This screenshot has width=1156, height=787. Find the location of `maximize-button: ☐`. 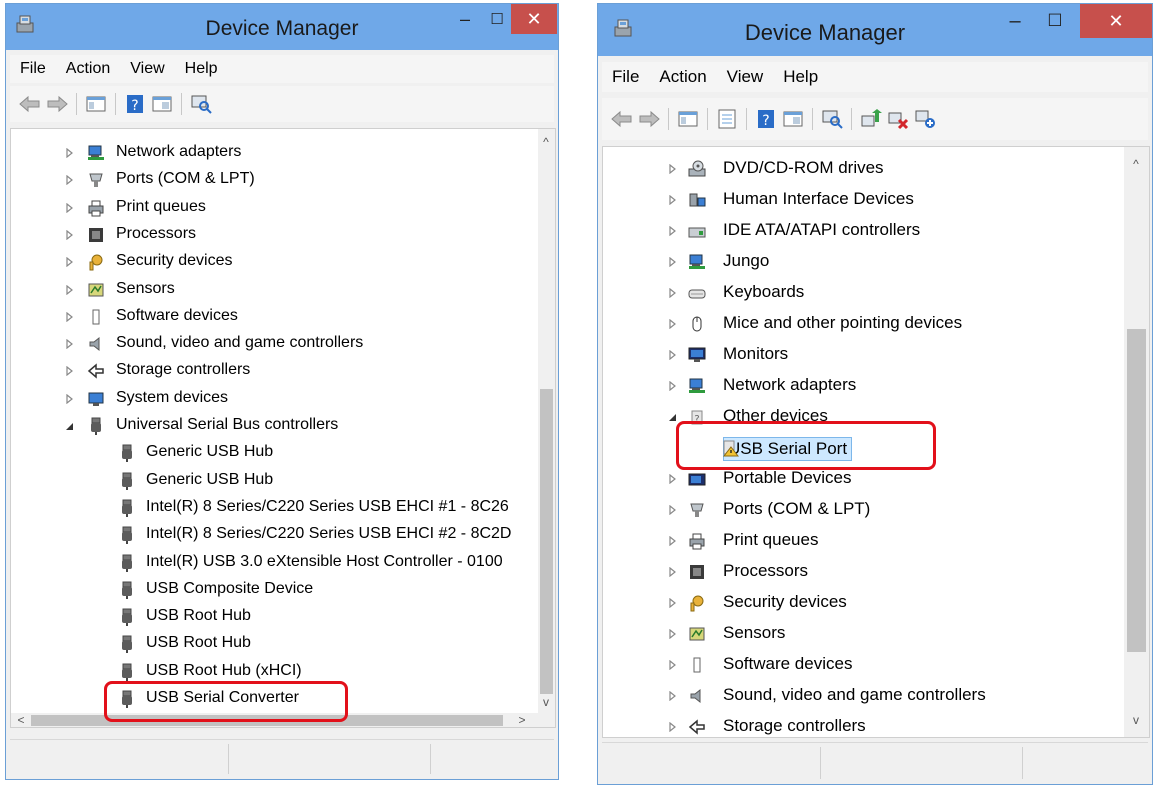

maximize-button: ☐ is located at coordinates (1055, 21).